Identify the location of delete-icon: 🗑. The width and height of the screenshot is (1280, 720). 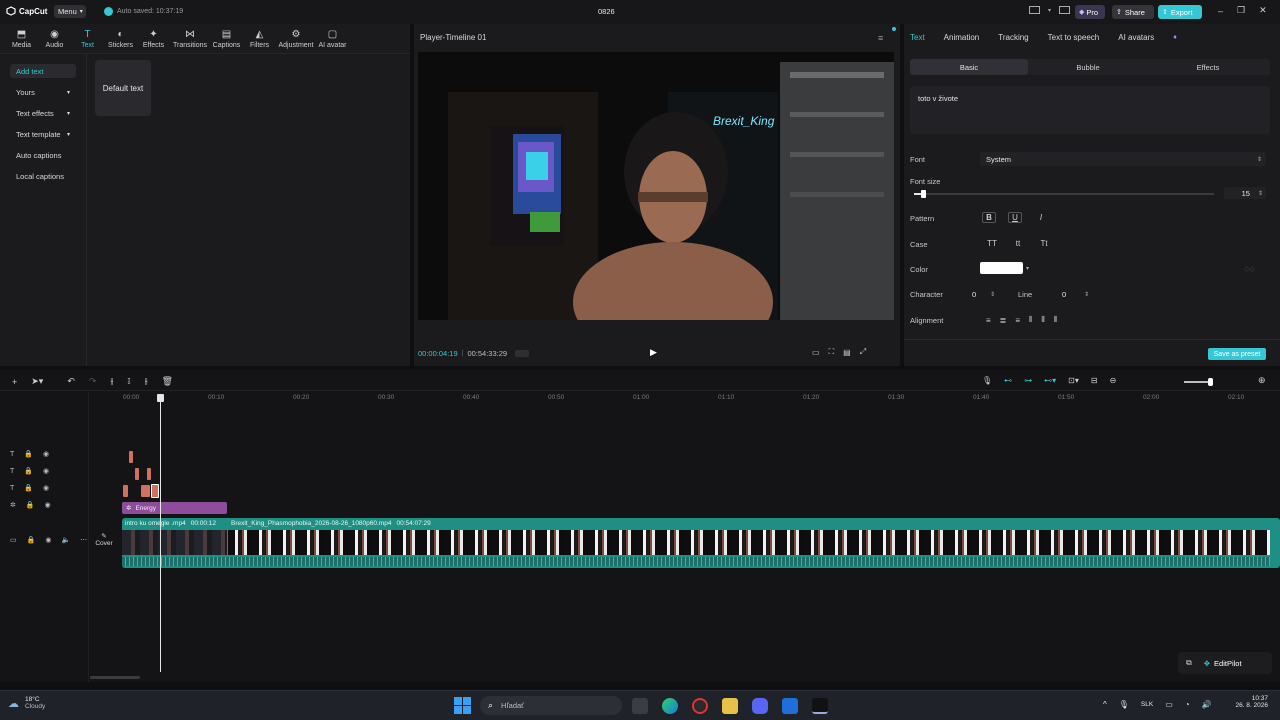
(167, 381).